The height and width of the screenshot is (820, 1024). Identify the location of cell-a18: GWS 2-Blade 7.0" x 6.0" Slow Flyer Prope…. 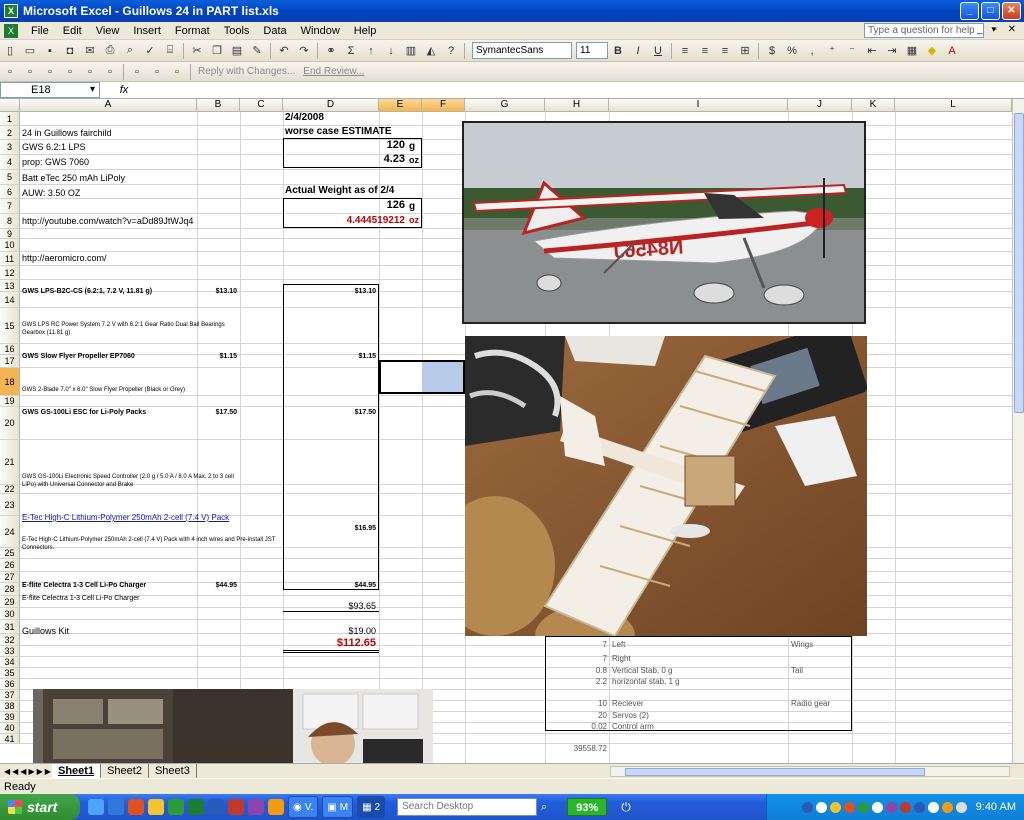
(132, 390).